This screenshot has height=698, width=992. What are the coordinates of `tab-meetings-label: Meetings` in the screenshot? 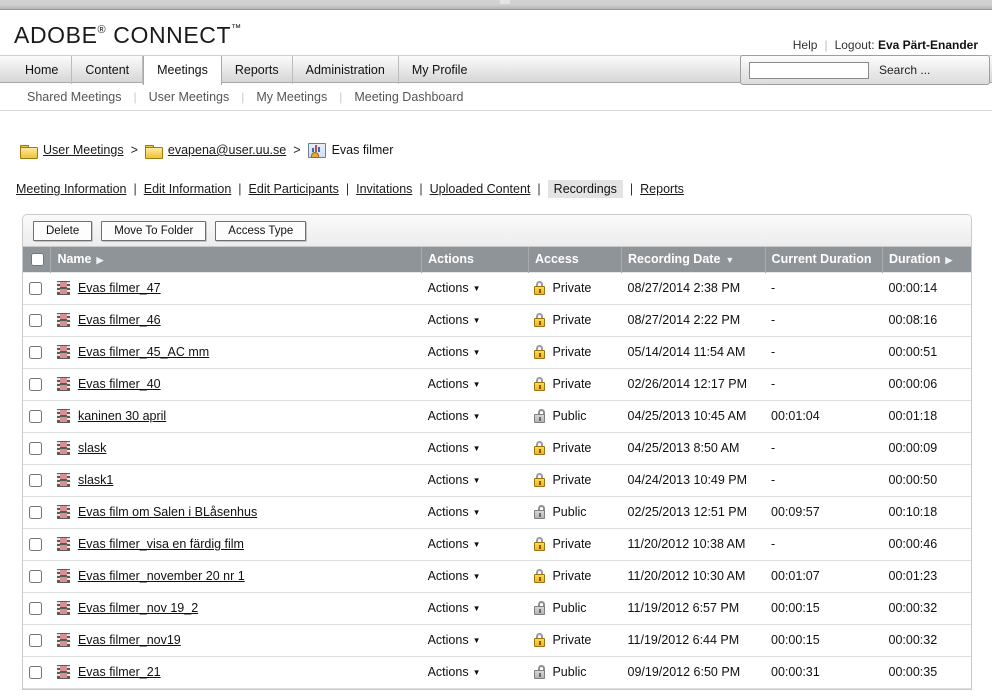 It's located at (182, 70).